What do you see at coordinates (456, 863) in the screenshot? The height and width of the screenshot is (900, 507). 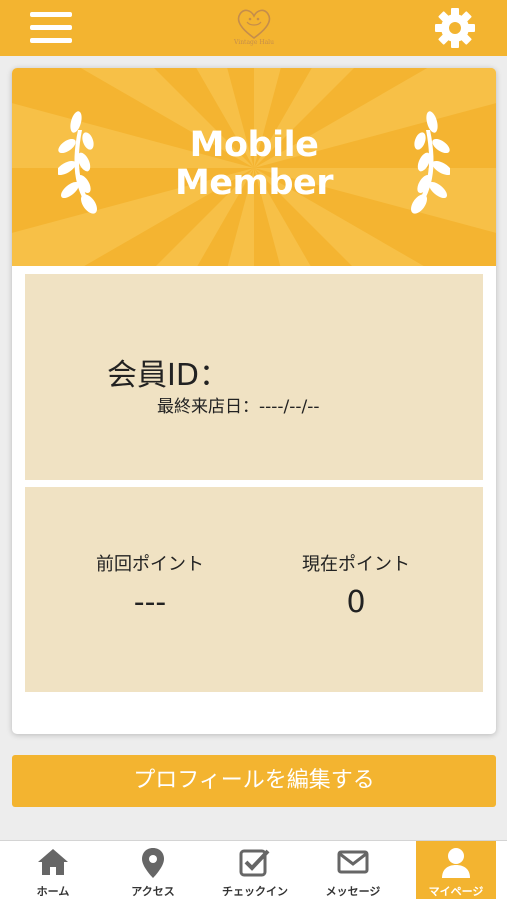 I see `user-icon` at bounding box center [456, 863].